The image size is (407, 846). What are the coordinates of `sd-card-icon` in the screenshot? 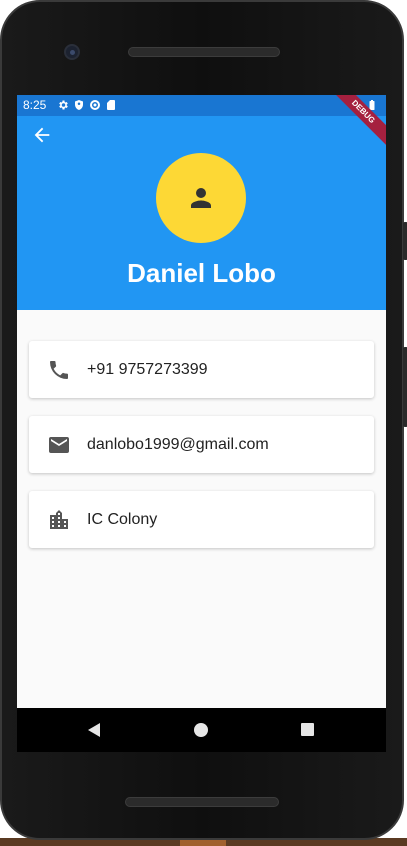 It's located at (111, 105).